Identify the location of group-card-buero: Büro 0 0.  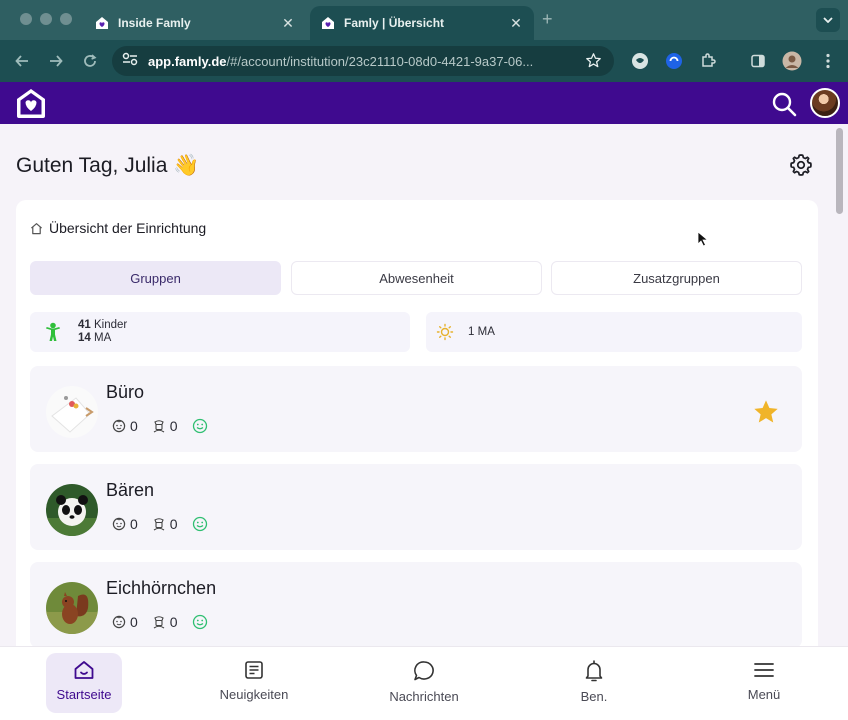
(416, 409).